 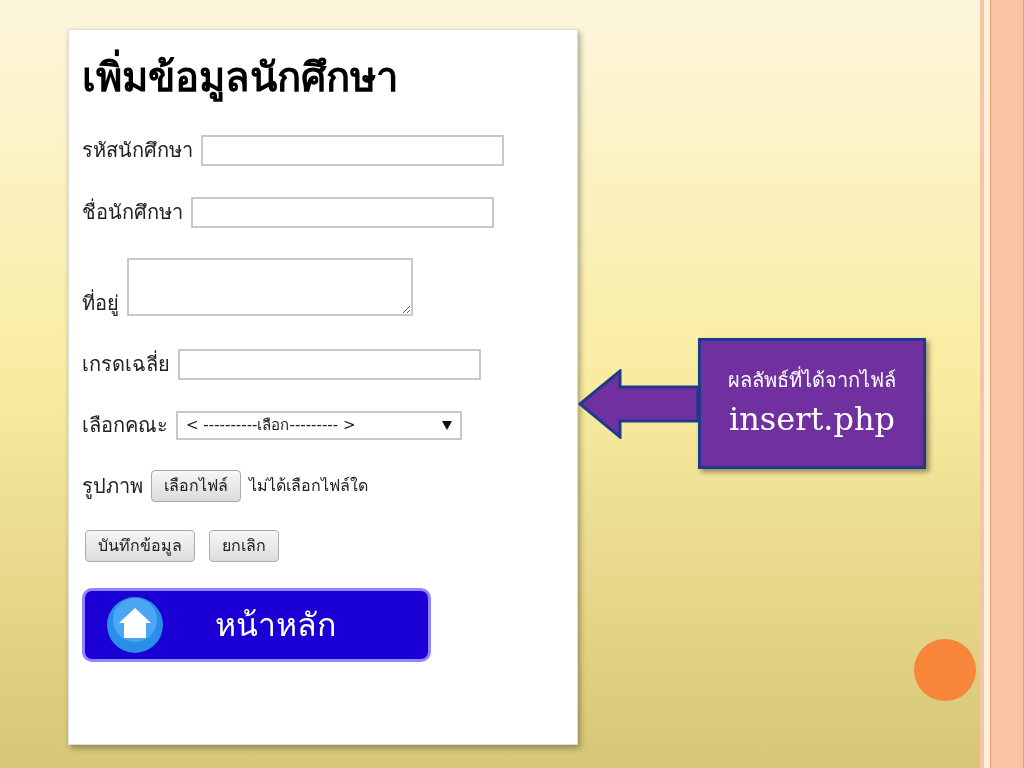 I want to click on callout-text: ผลลัพธ์ที่ได้จากไฟล์, so click(x=812, y=379).